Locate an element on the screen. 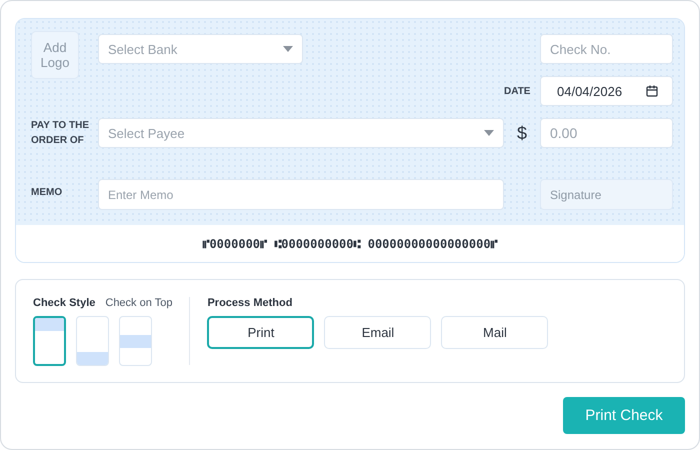 This screenshot has height=450, width=700. process-method-option: Print is located at coordinates (260, 332).